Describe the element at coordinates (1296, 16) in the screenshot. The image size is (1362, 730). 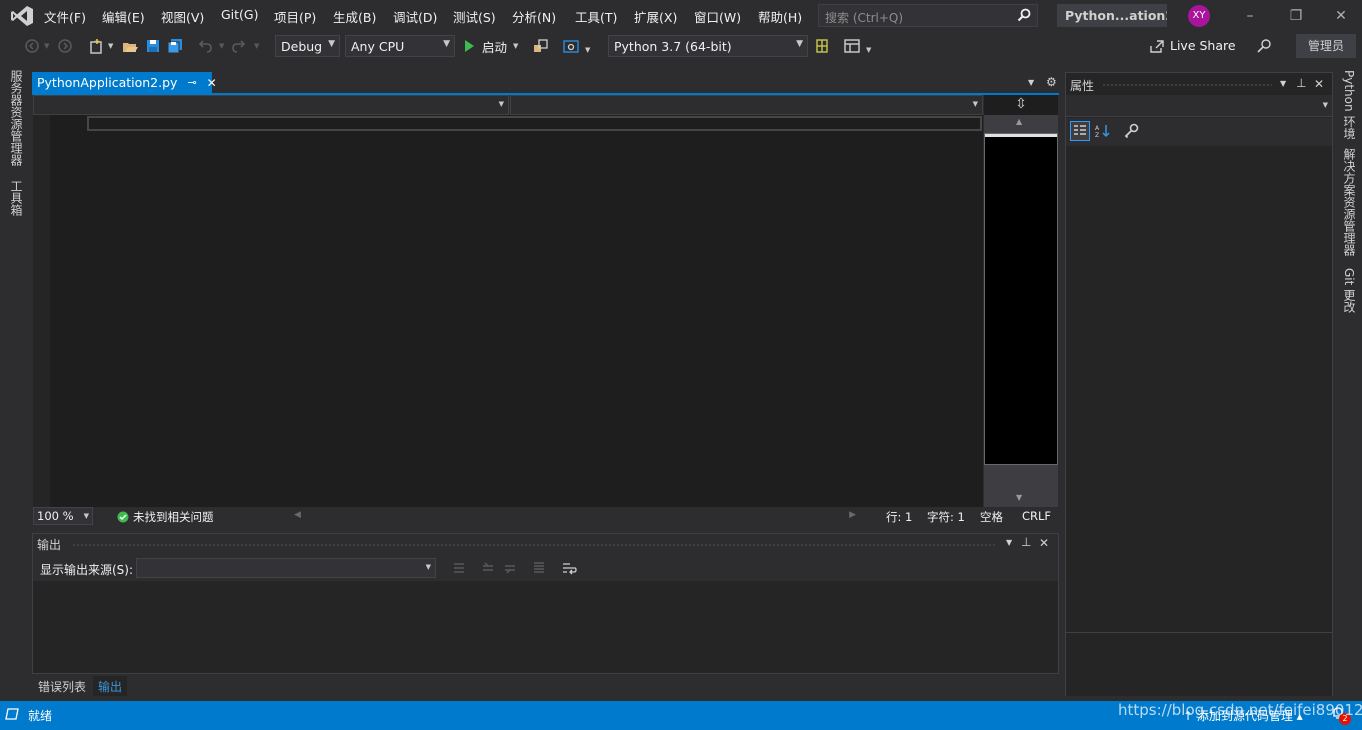
I see `restore-icon: ❐` at that location.